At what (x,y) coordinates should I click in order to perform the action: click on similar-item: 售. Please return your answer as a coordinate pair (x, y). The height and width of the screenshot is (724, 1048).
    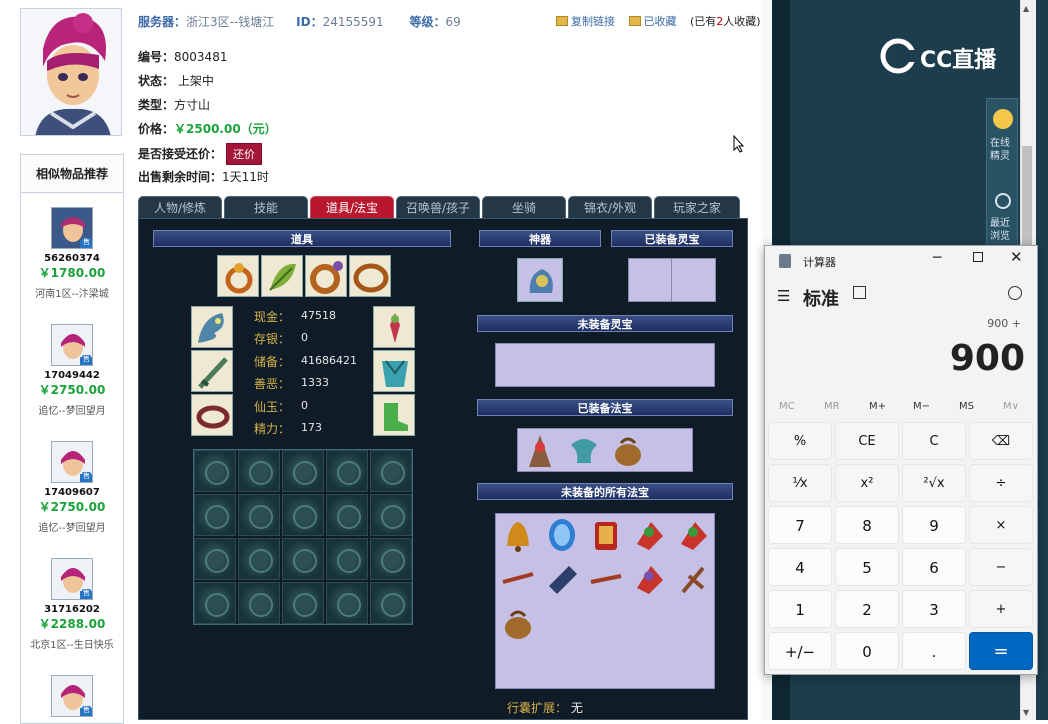
    Looking at the image, I should click on (72, 696).